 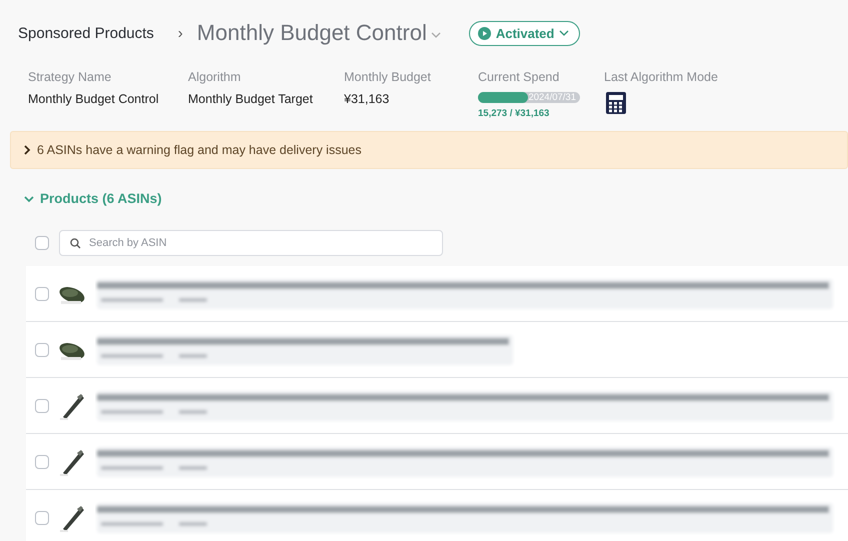 What do you see at coordinates (86, 33) in the screenshot?
I see `breadcrumb-link: Sponsored Products` at bounding box center [86, 33].